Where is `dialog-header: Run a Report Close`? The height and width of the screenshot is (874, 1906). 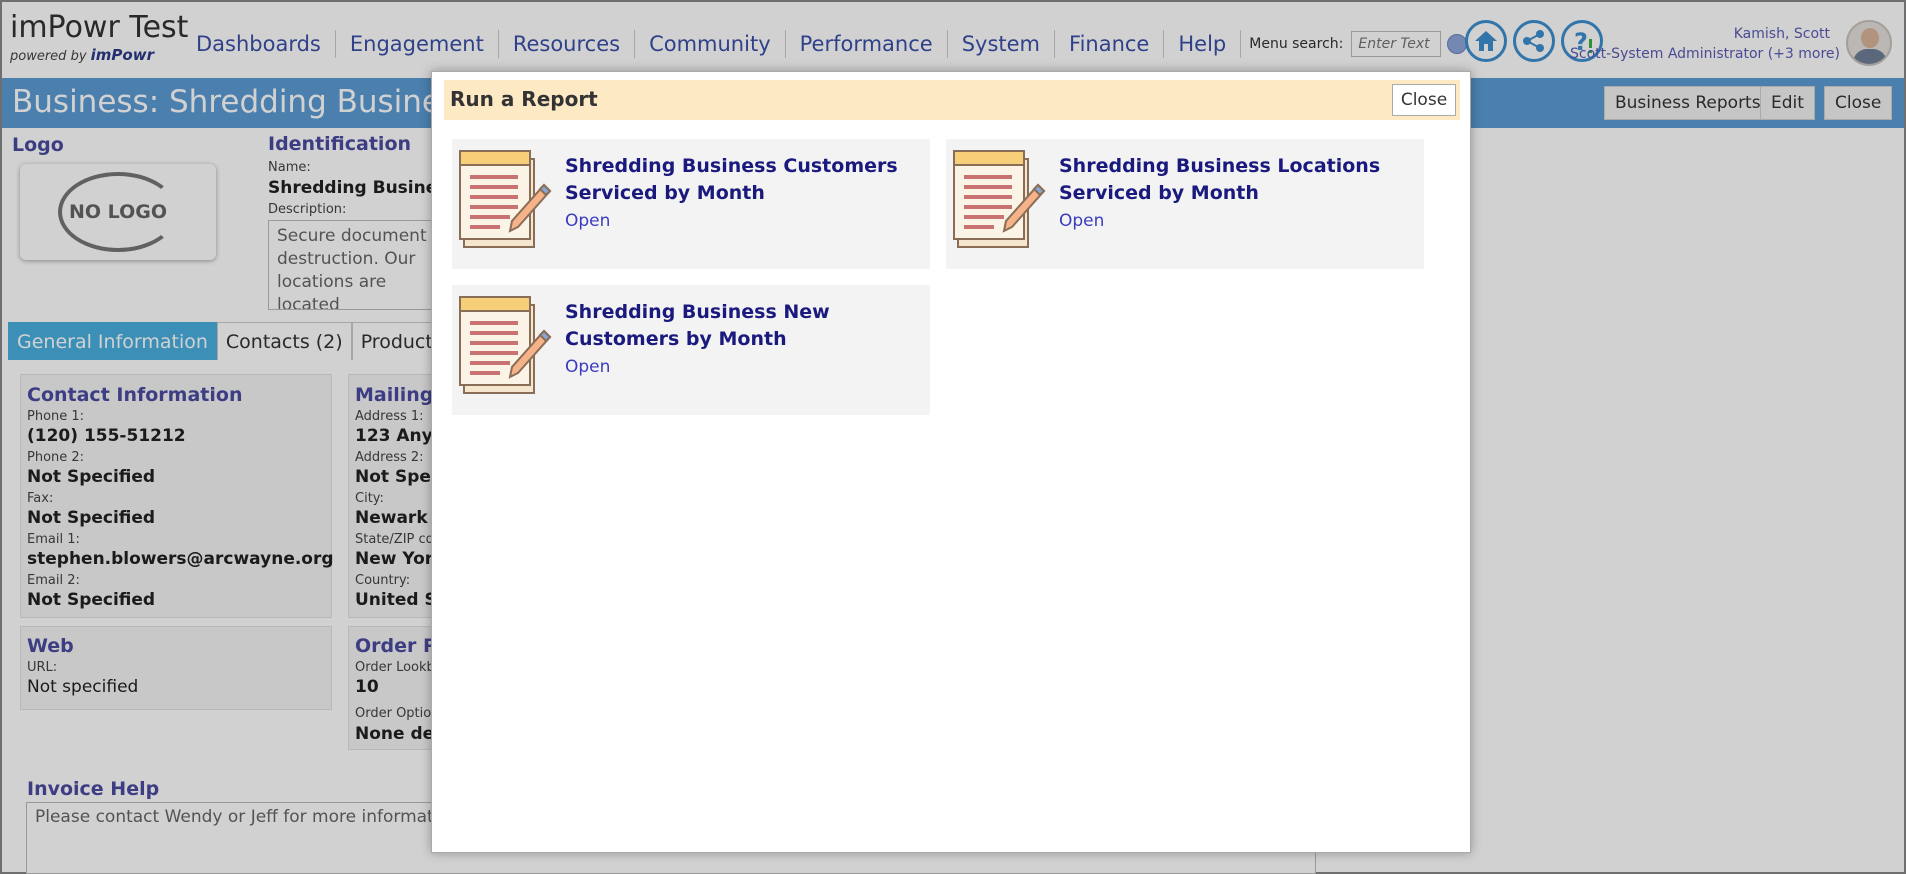 dialog-header: Run a Report Close is located at coordinates (952, 100).